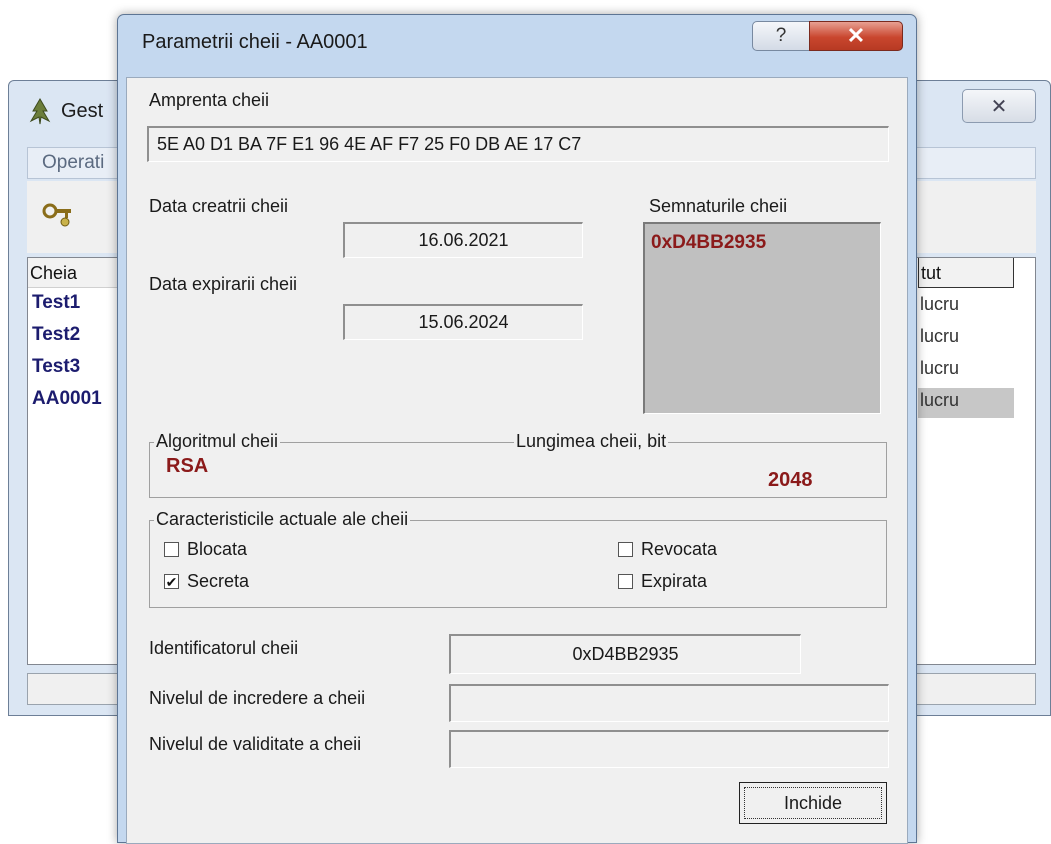 This screenshot has height=844, width=1051. What do you see at coordinates (255, 42) in the screenshot?
I see `dialog-title: Parametrii cheii - AA0001` at bounding box center [255, 42].